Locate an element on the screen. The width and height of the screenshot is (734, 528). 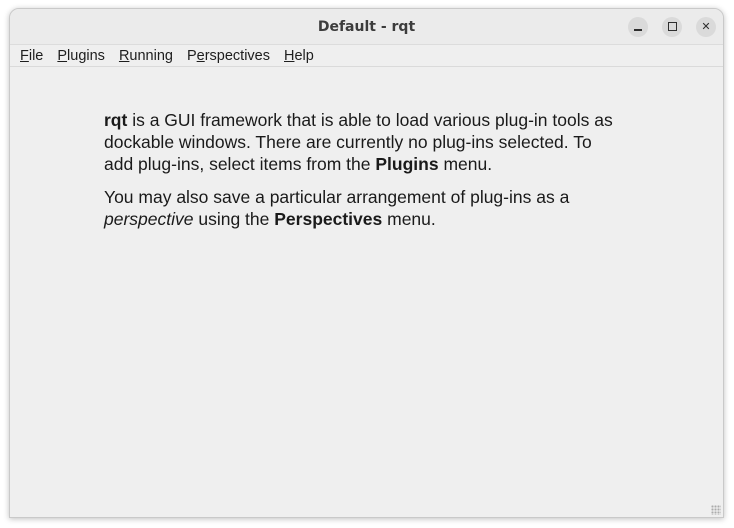
menubar: File Plugins Running Perspectives Help is located at coordinates (366, 56).